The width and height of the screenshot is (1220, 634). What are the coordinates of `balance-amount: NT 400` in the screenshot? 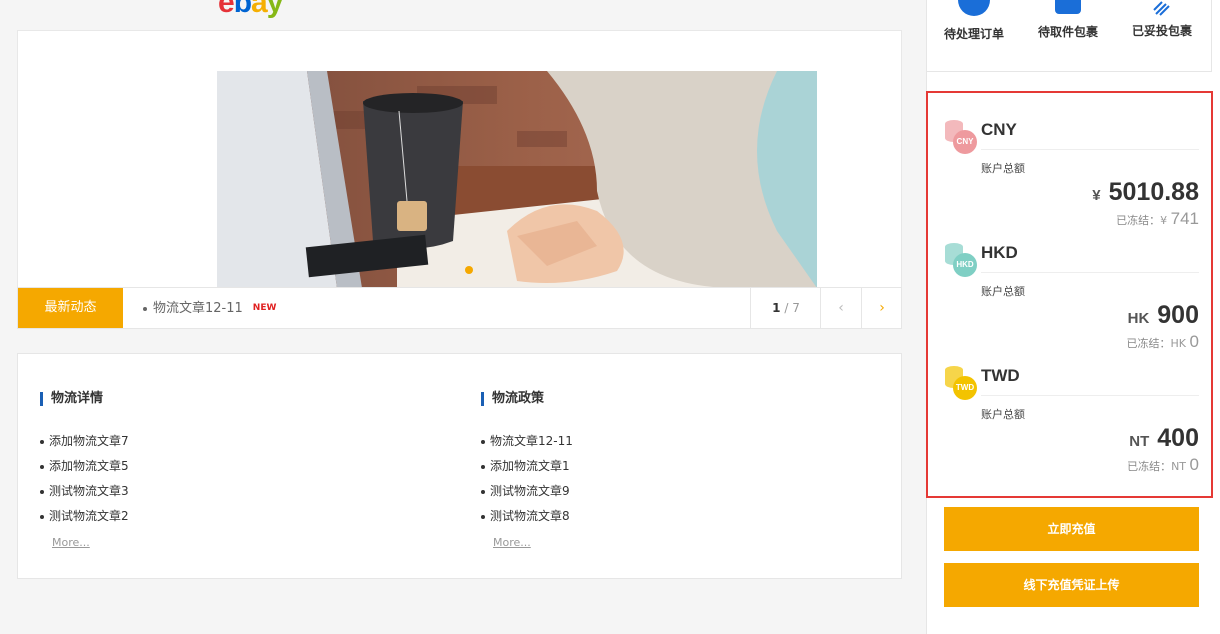 It's located at (1164, 438).